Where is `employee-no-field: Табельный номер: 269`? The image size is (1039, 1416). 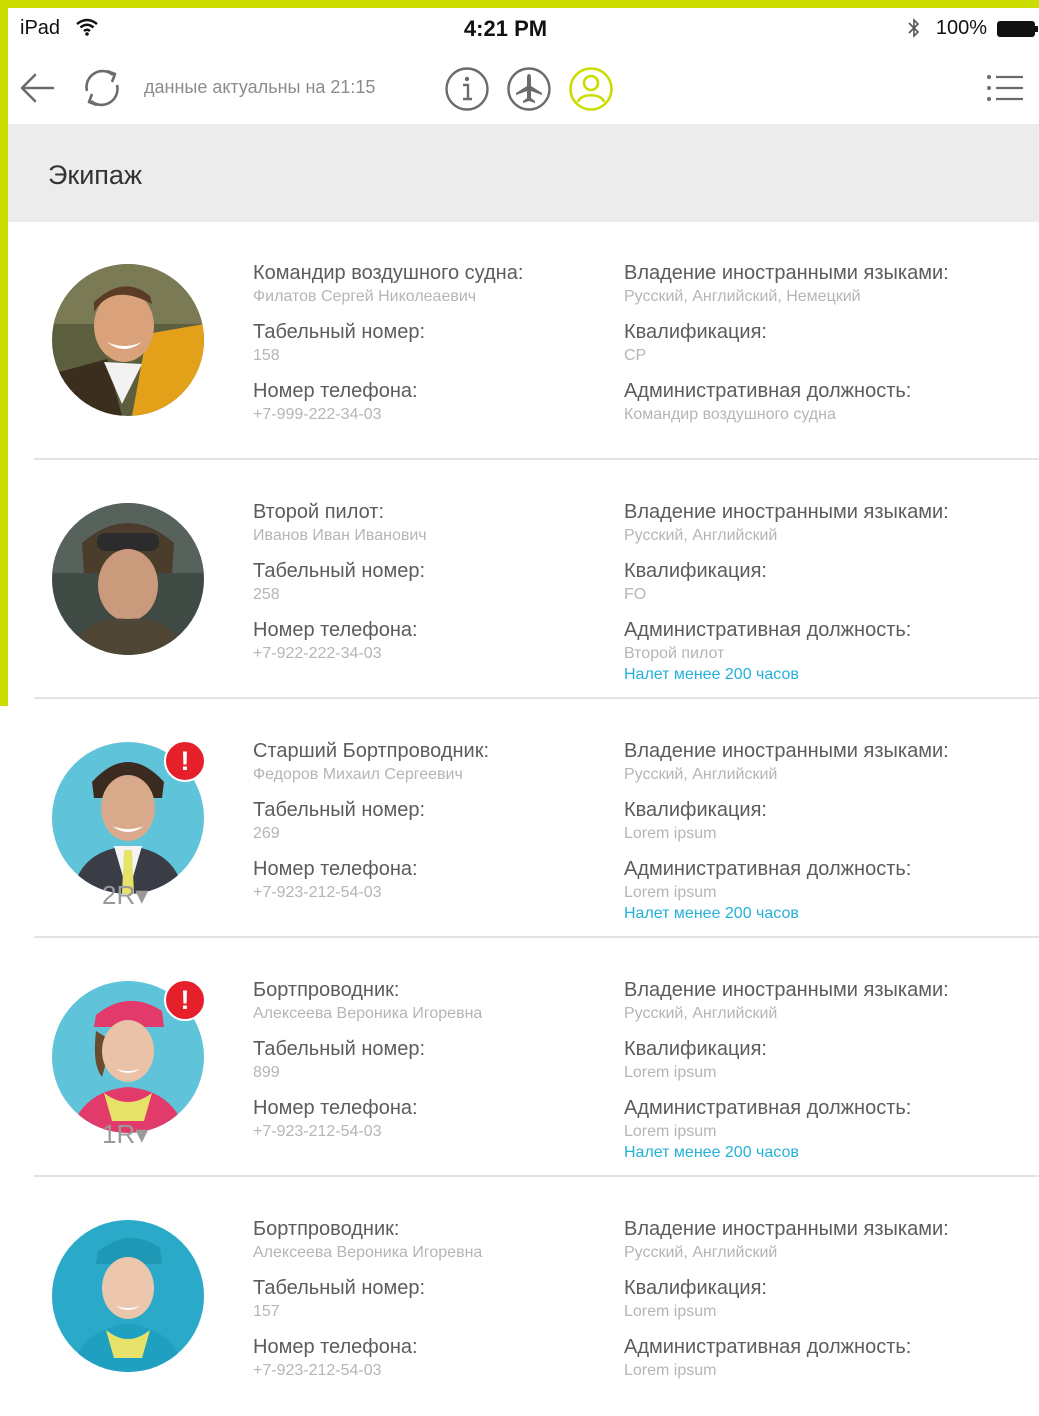
employee-no-field: Табельный номер: 269 is located at coordinates (428, 826).